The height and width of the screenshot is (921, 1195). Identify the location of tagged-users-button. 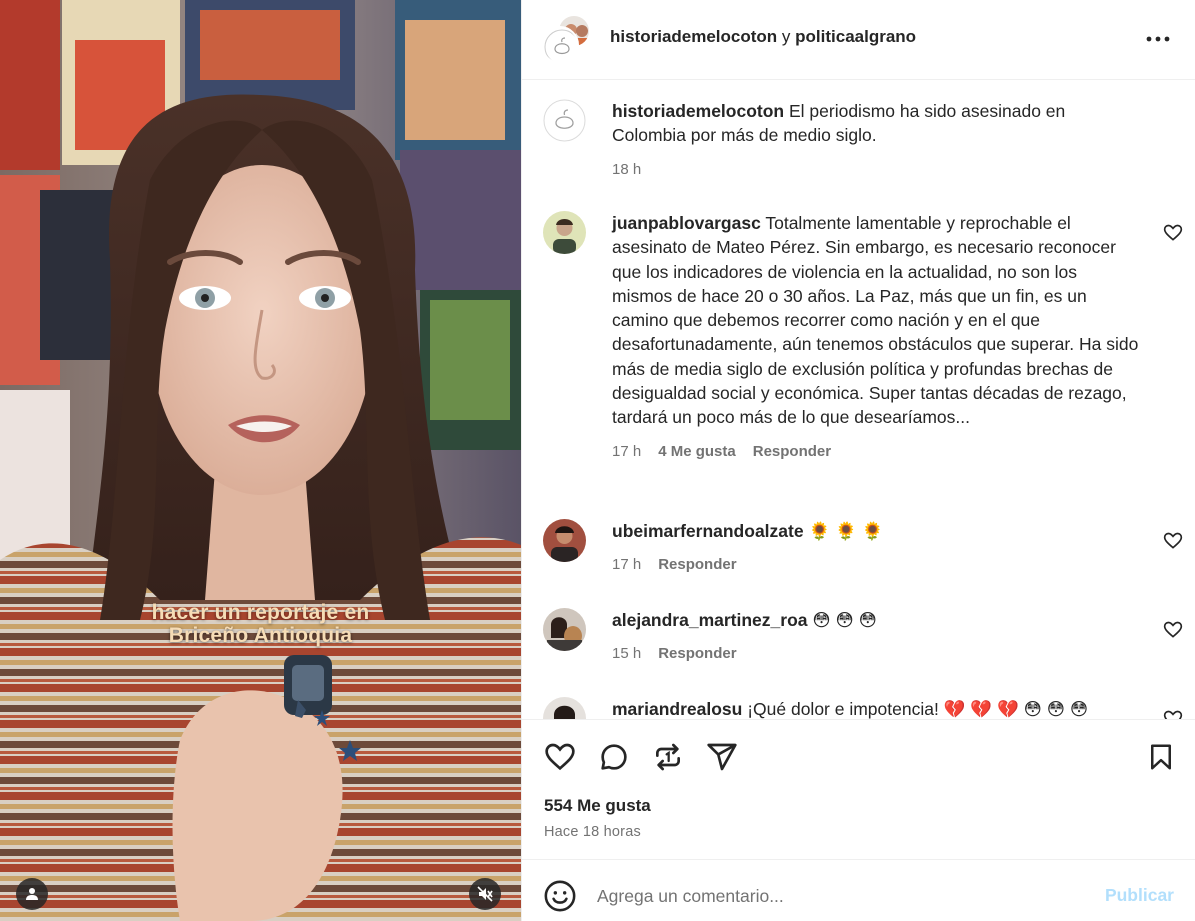
(32, 894).